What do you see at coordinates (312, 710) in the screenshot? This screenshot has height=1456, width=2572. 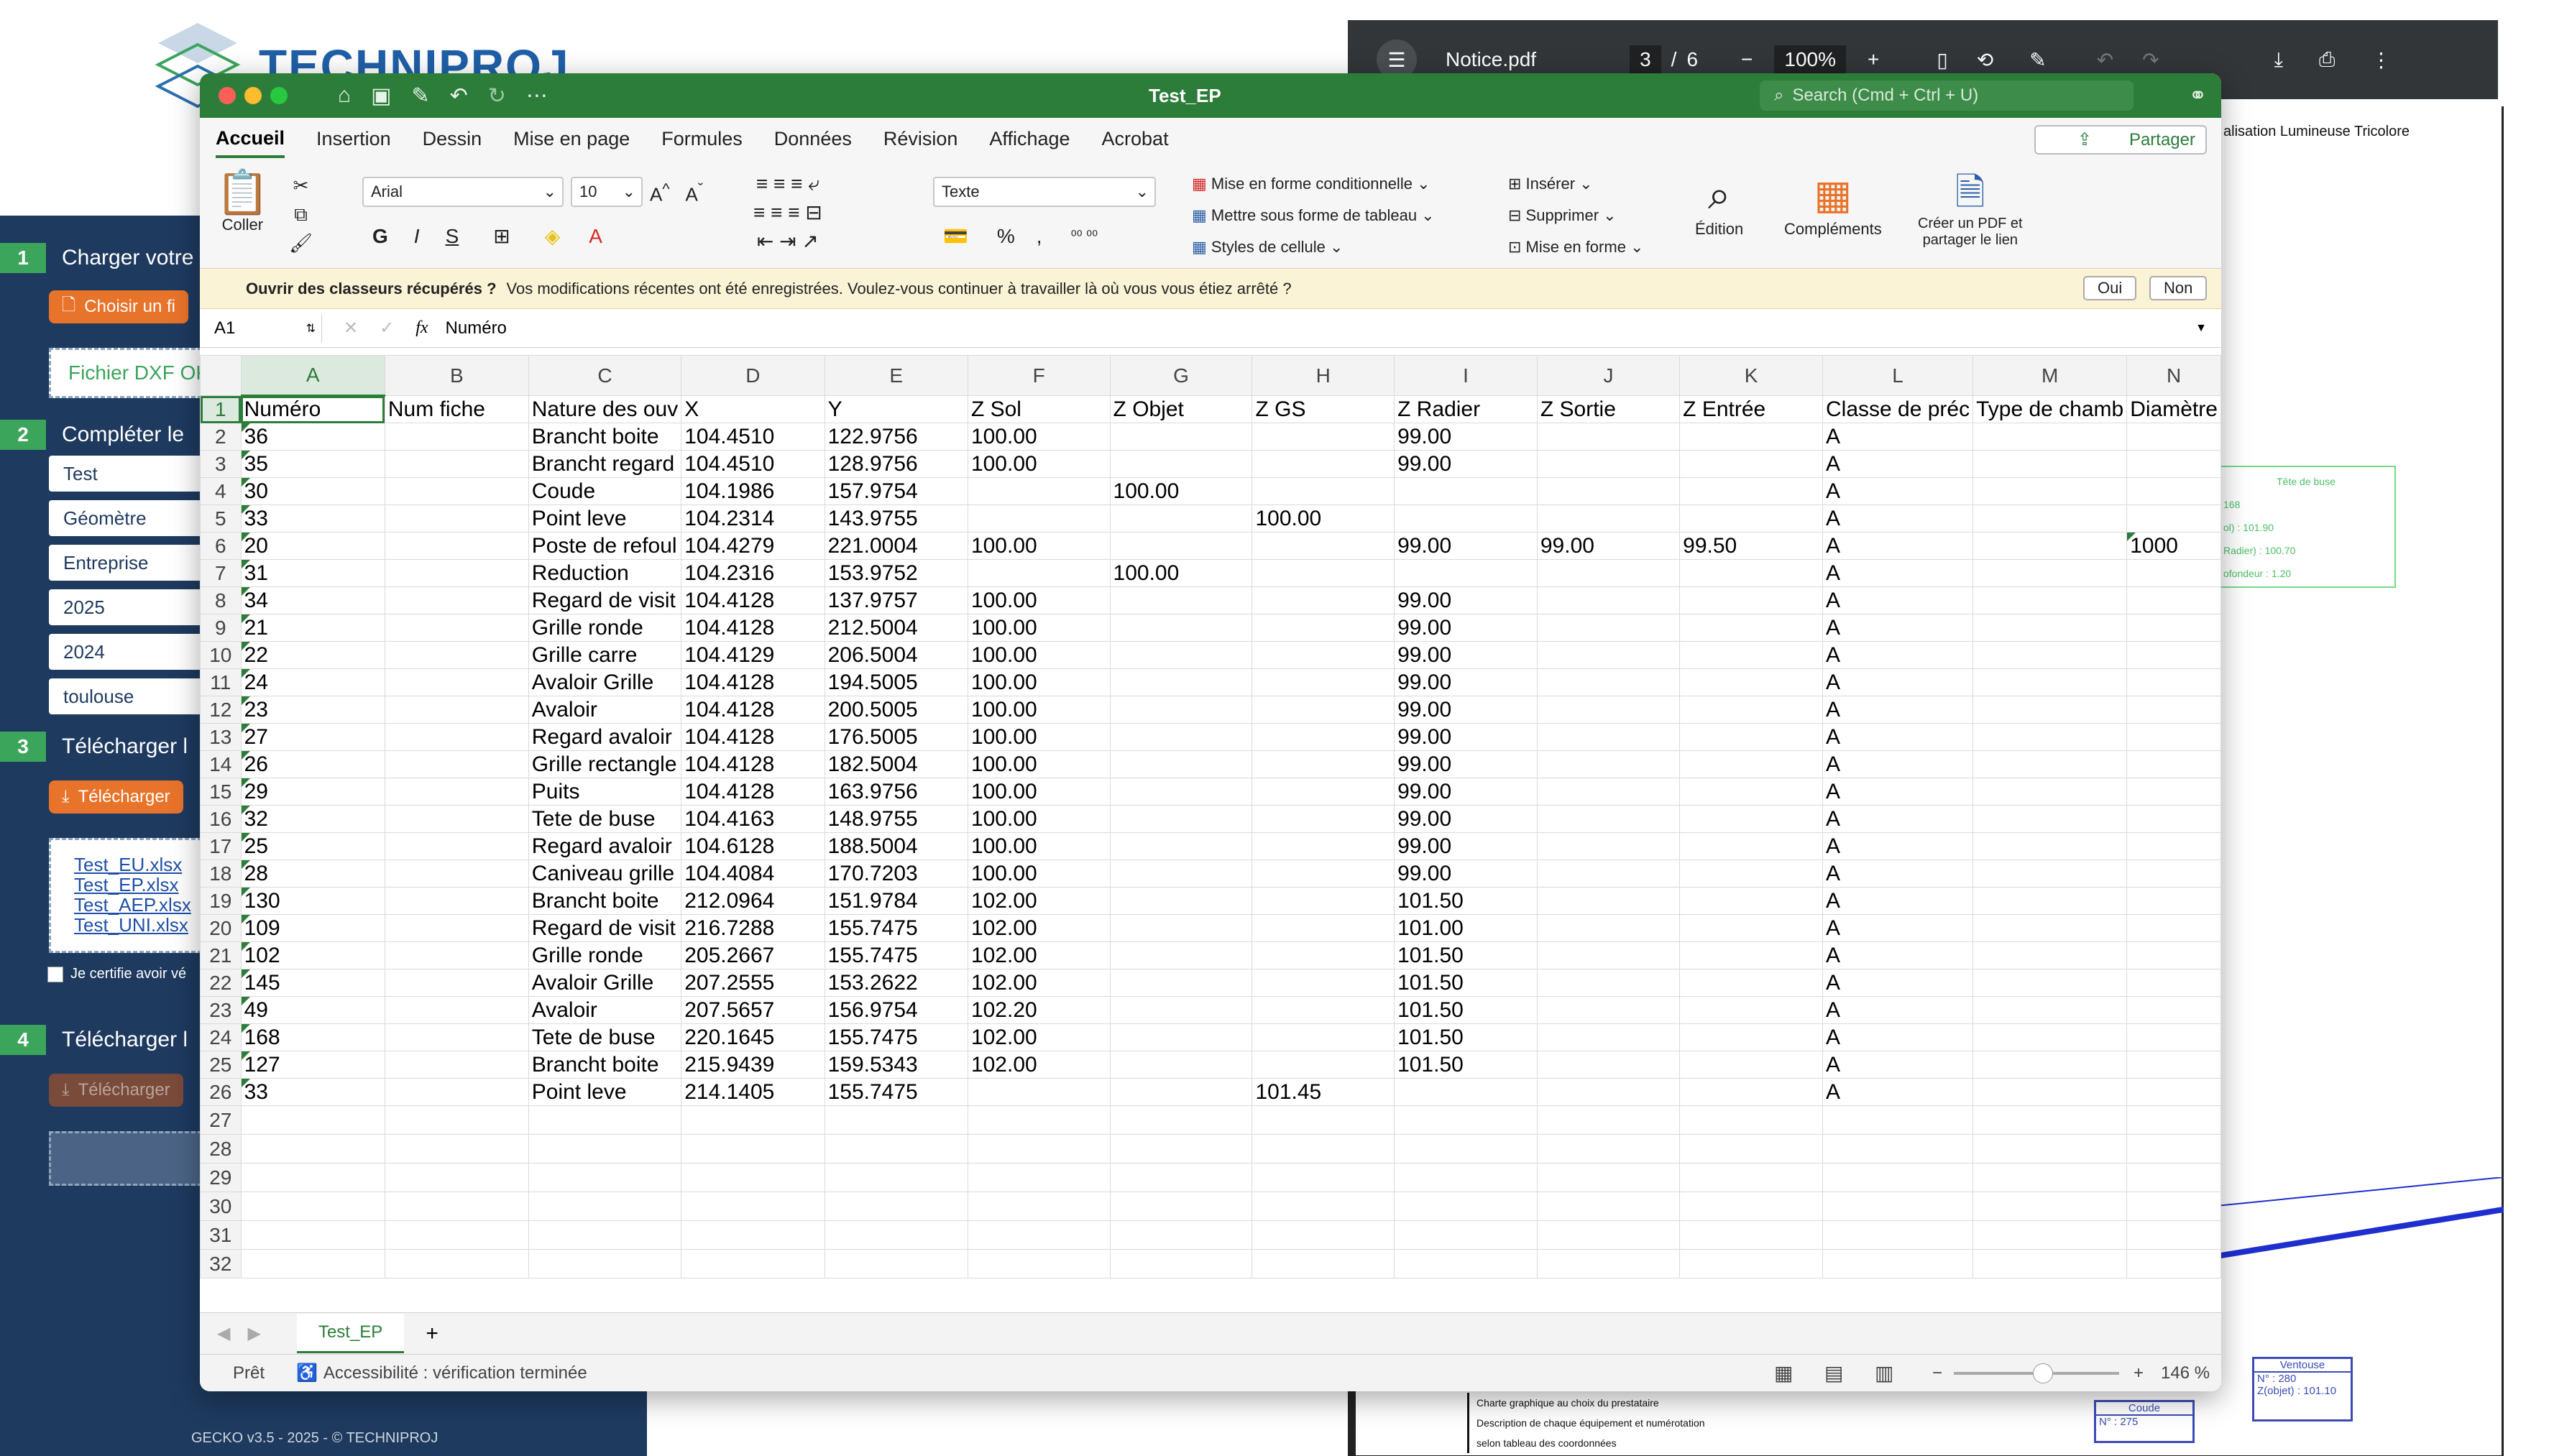 I see `table-cell: 23` at bounding box center [312, 710].